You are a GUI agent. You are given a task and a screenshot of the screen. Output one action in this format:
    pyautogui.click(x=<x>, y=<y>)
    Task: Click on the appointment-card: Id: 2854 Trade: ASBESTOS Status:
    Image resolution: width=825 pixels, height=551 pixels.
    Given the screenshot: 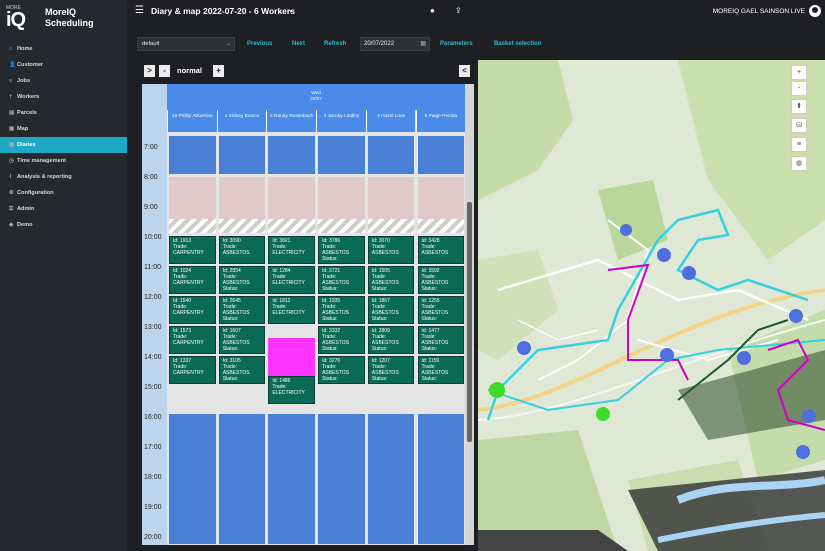 What is the action you would take?
    pyautogui.click(x=242, y=280)
    